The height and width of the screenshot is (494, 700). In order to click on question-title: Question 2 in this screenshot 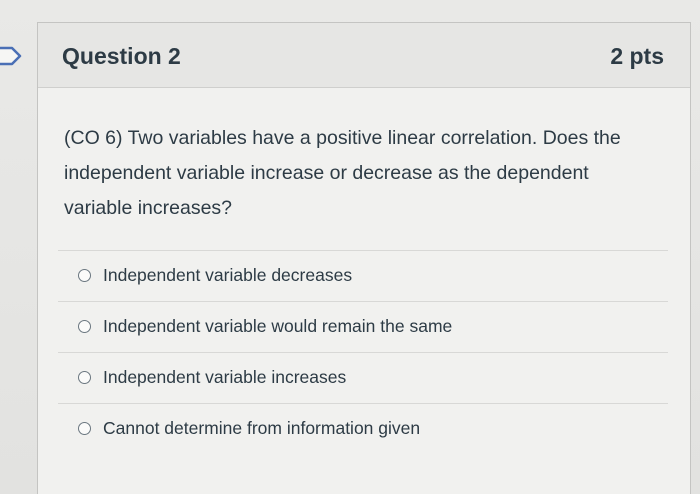, I will do `click(121, 56)`.